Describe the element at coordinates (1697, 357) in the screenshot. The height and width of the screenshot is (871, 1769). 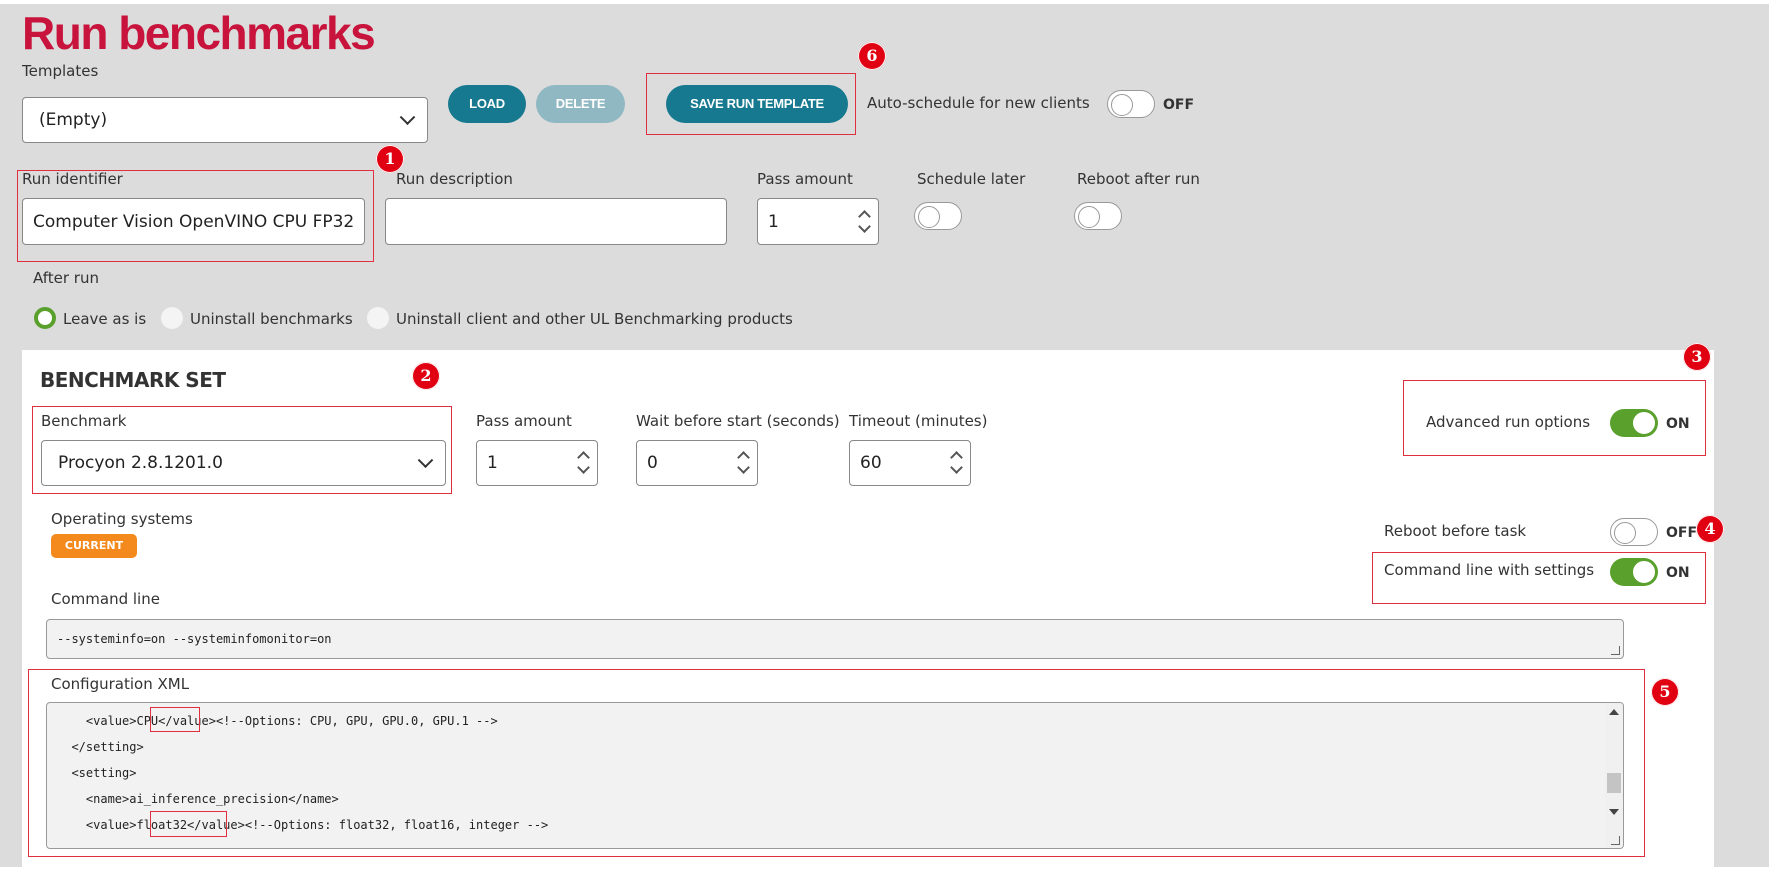
I see `annotation-badge-3: 3` at that location.